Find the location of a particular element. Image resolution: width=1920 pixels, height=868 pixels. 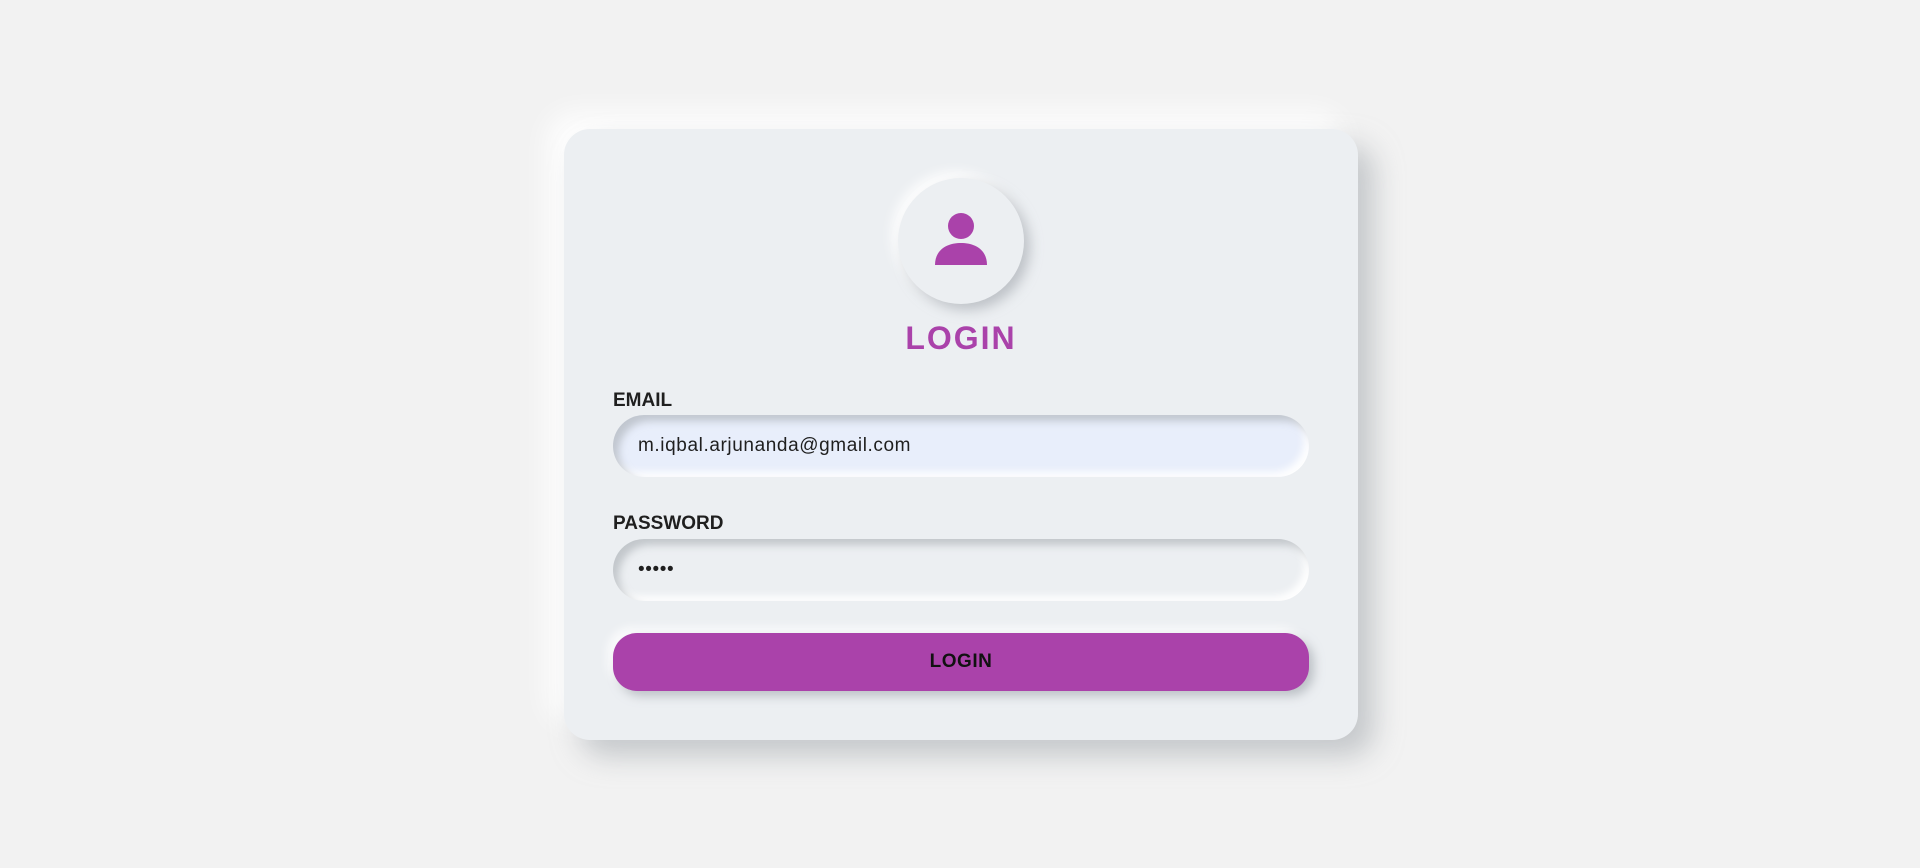

avatar is located at coordinates (961, 241).